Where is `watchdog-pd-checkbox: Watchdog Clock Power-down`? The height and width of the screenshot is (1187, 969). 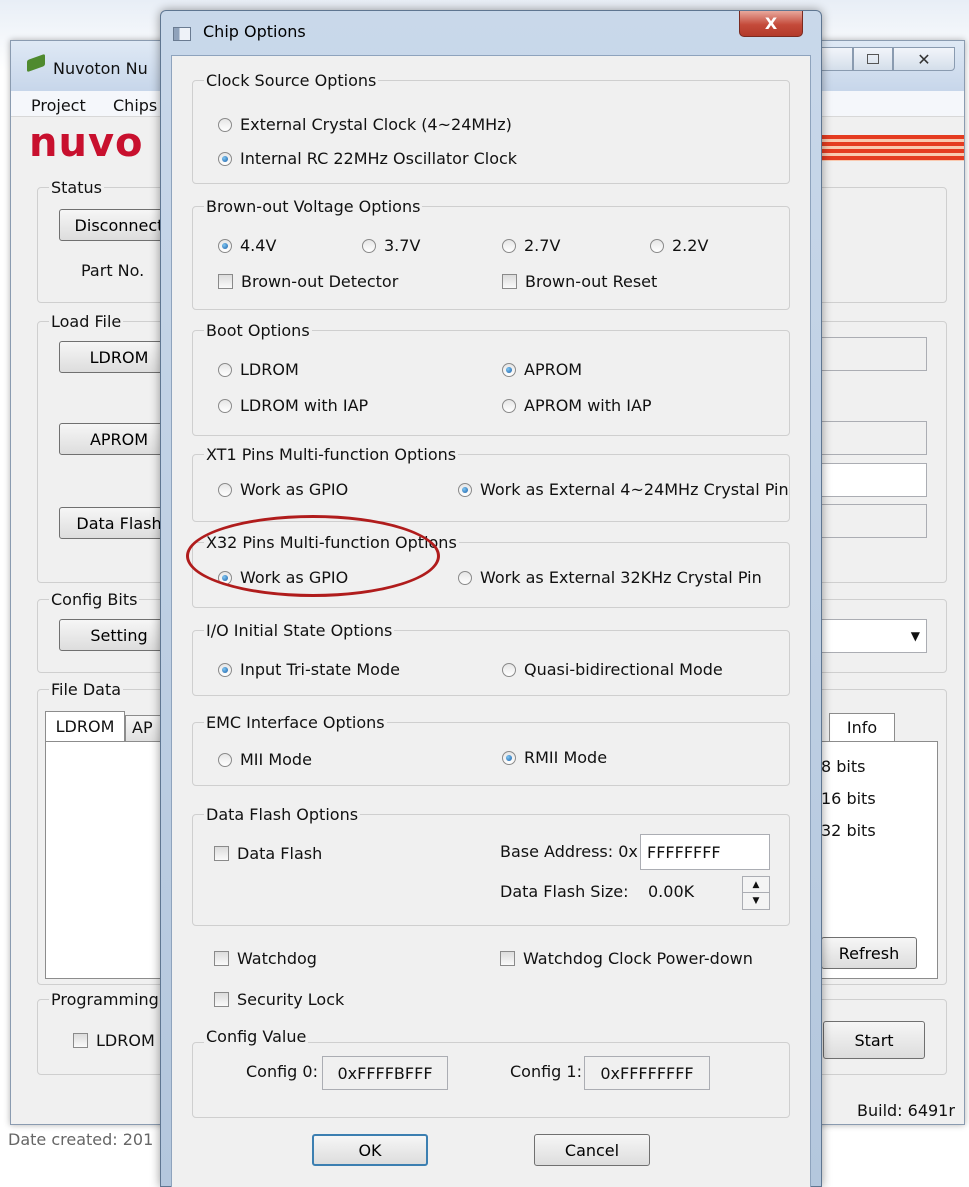 watchdog-pd-checkbox: Watchdog Clock Power-down is located at coordinates (626, 958).